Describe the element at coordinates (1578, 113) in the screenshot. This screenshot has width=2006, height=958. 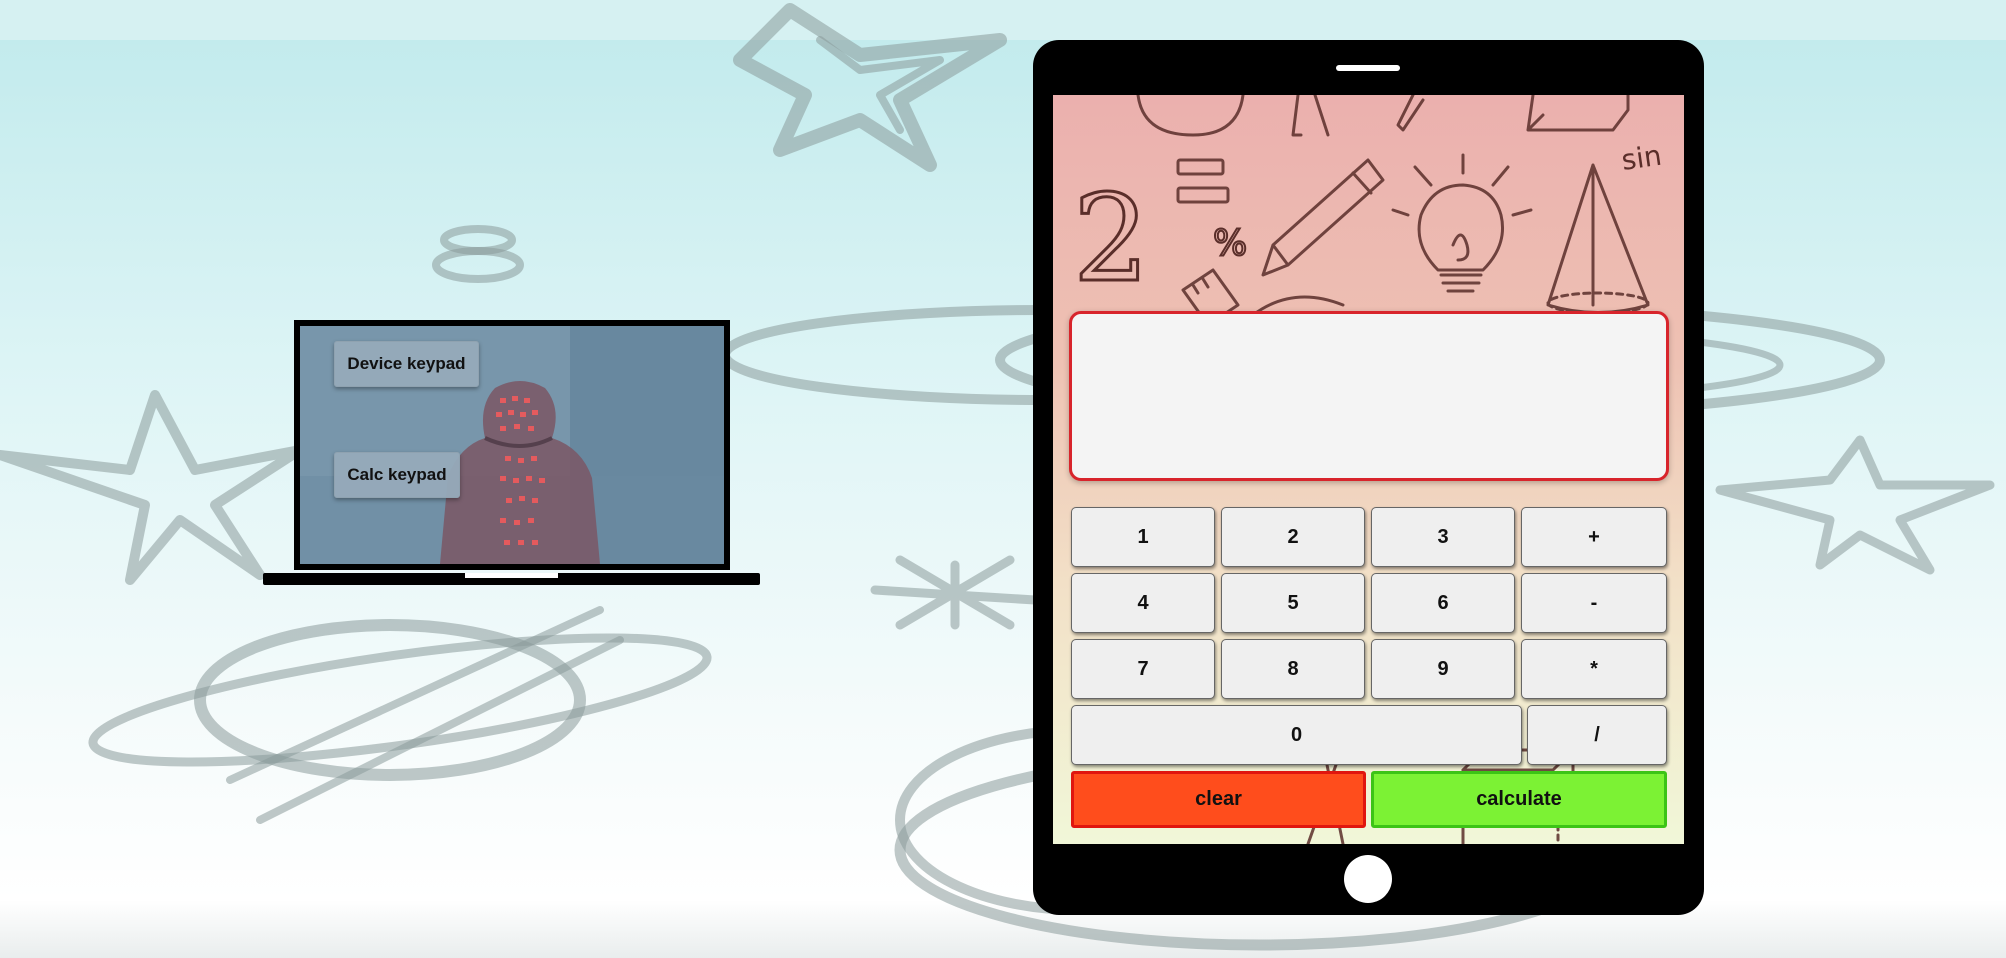
I see `doodle-cube` at that location.